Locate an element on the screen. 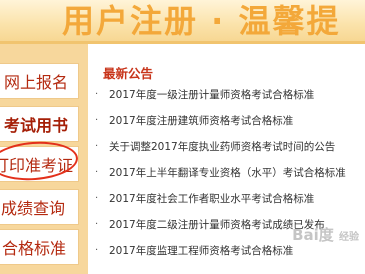 This screenshot has width=365, height=274. sidebar-item-online-registration: 网上报名 is located at coordinates (39, 81).